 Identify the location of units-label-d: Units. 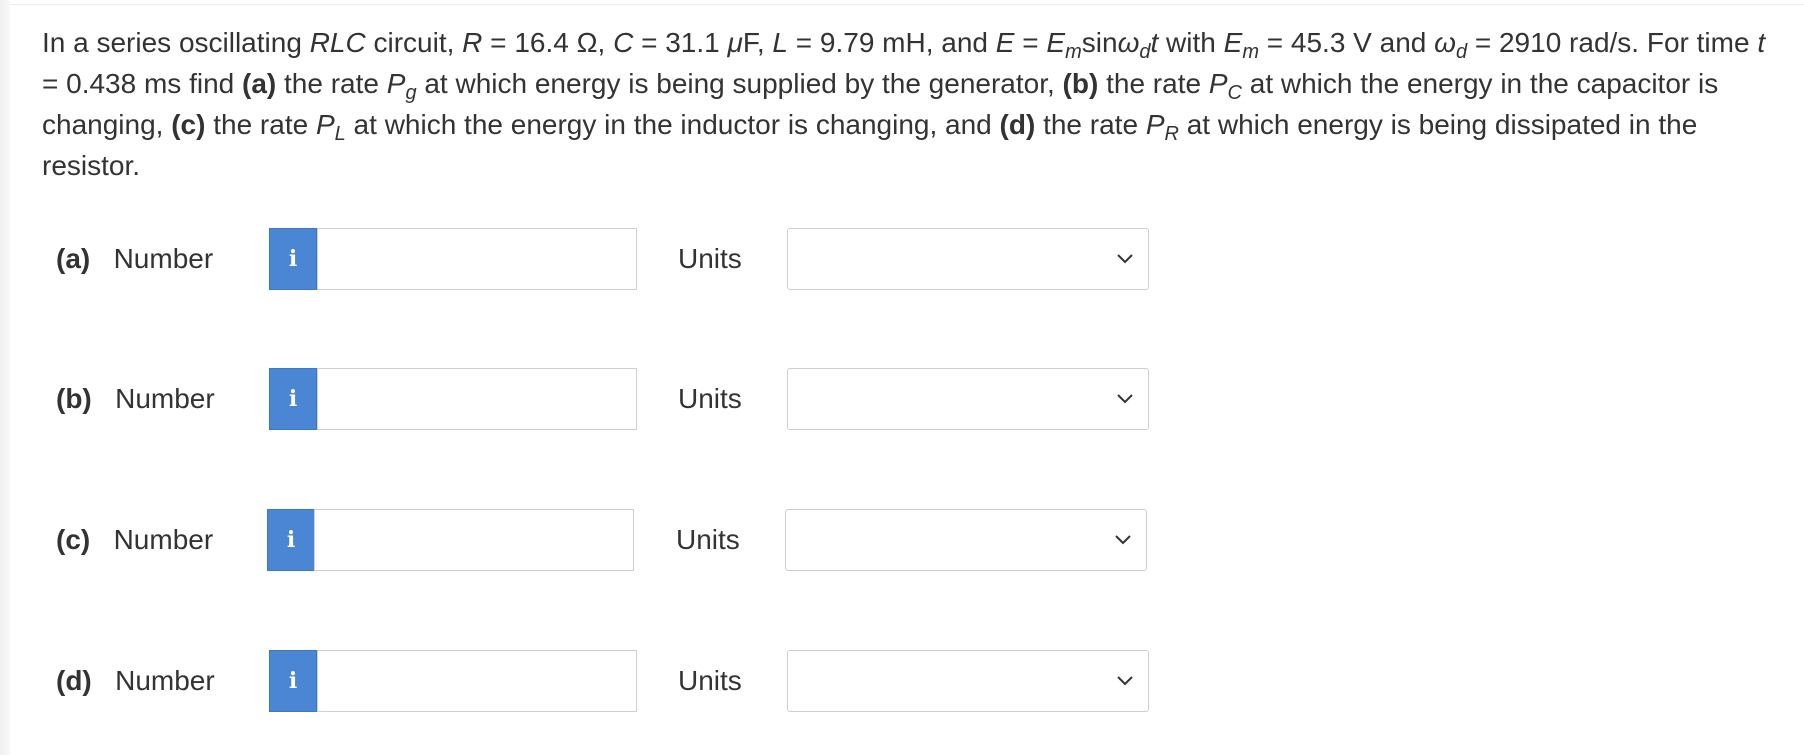
(710, 680).